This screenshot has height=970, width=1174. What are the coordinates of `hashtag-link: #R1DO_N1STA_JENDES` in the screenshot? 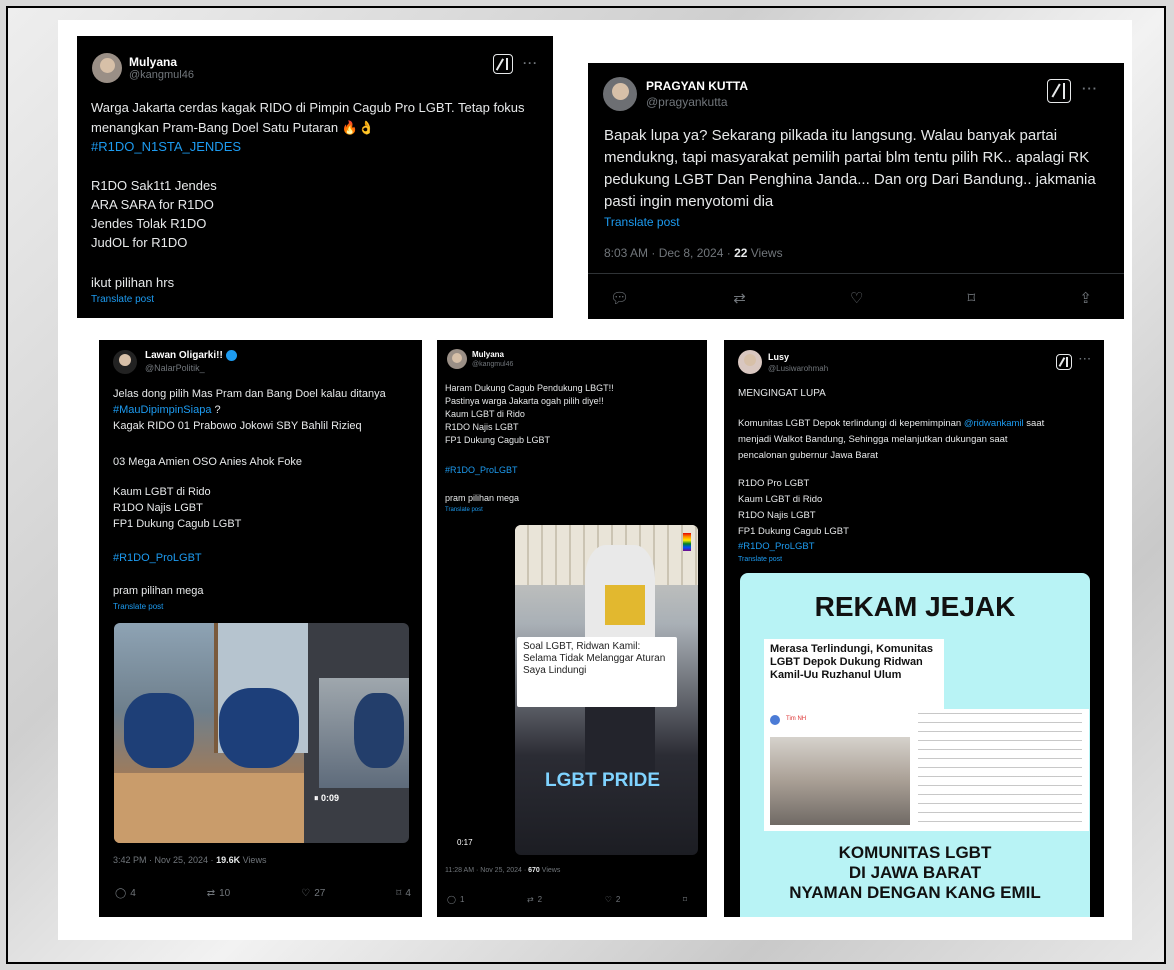 It's located at (166, 146).